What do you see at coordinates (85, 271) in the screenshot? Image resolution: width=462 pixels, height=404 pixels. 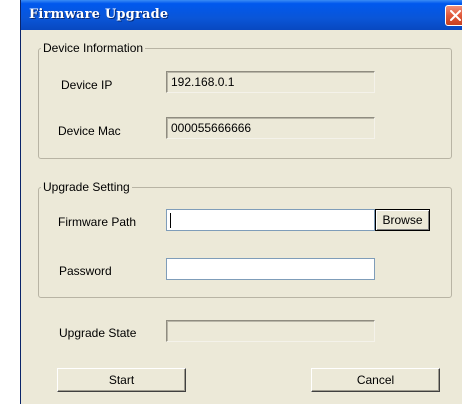 I see `password-label: Password` at bounding box center [85, 271].